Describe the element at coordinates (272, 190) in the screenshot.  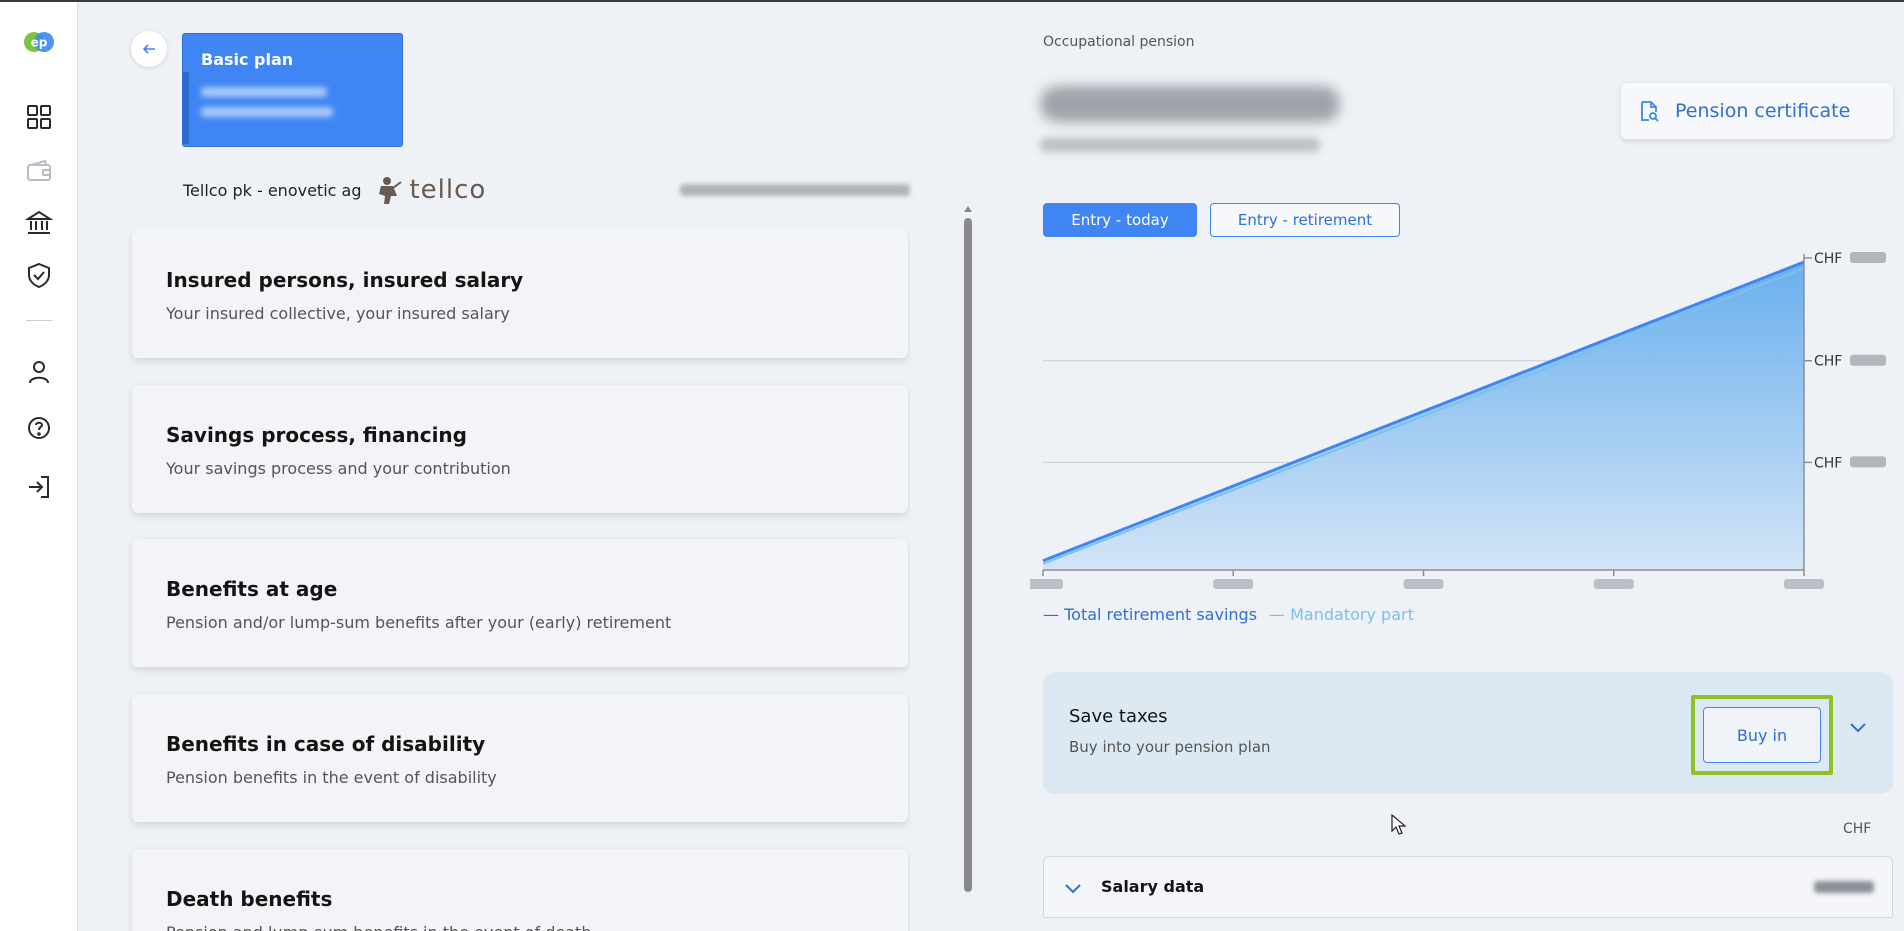
I see `fund-name: Tellco pk - enovetic ag` at that location.